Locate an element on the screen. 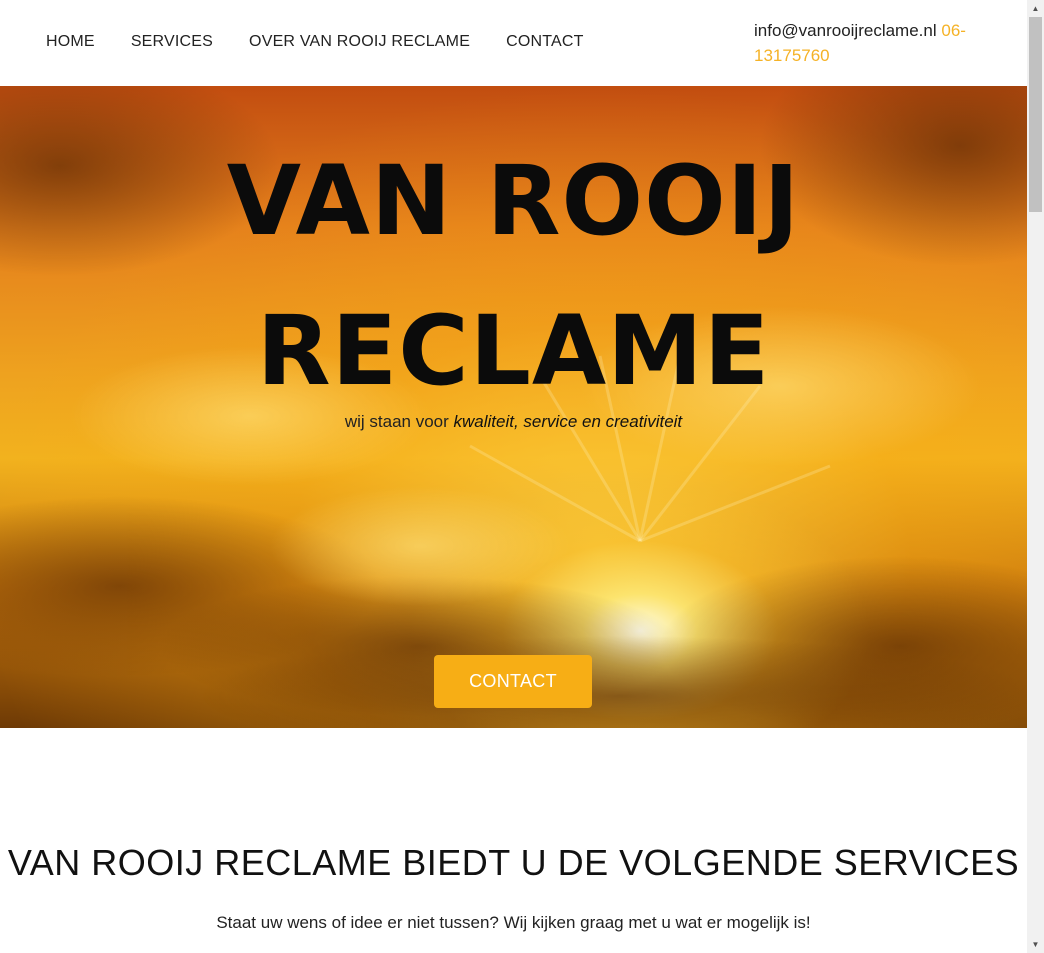 Image resolution: width=1044 pixels, height=953 pixels. nav-services: SERVICES is located at coordinates (172, 42).